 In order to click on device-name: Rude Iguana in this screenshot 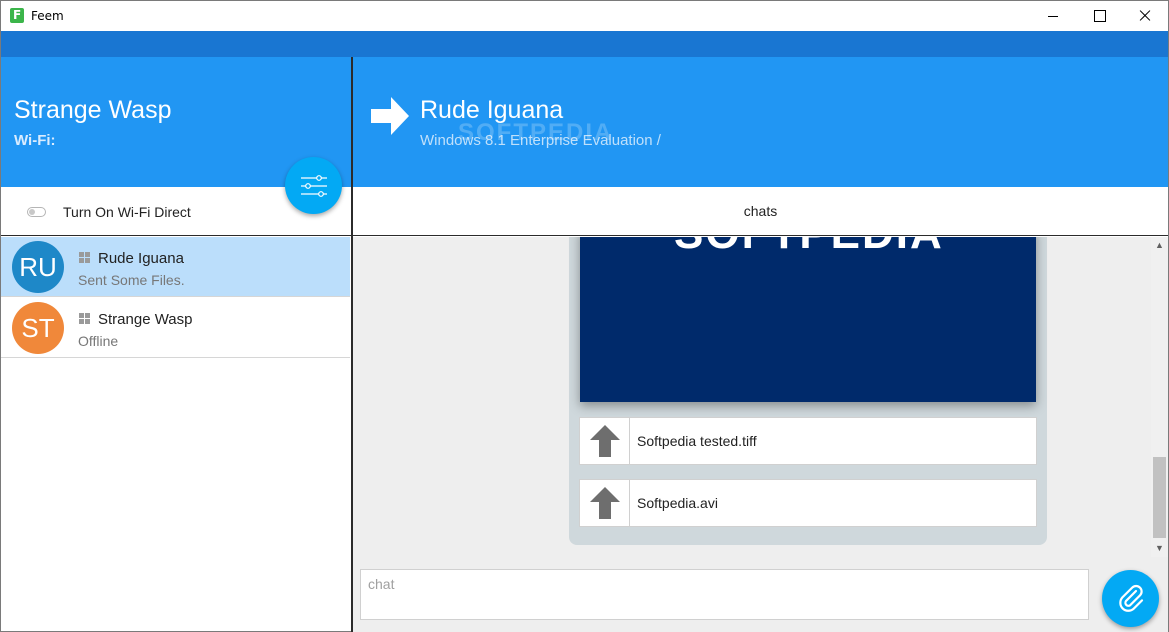, I will do `click(141, 258)`.